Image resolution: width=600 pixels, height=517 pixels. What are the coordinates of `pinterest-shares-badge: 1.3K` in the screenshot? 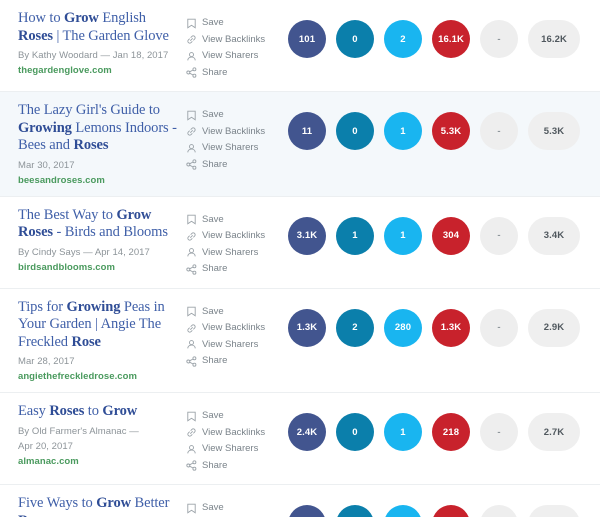 It's located at (451, 327).